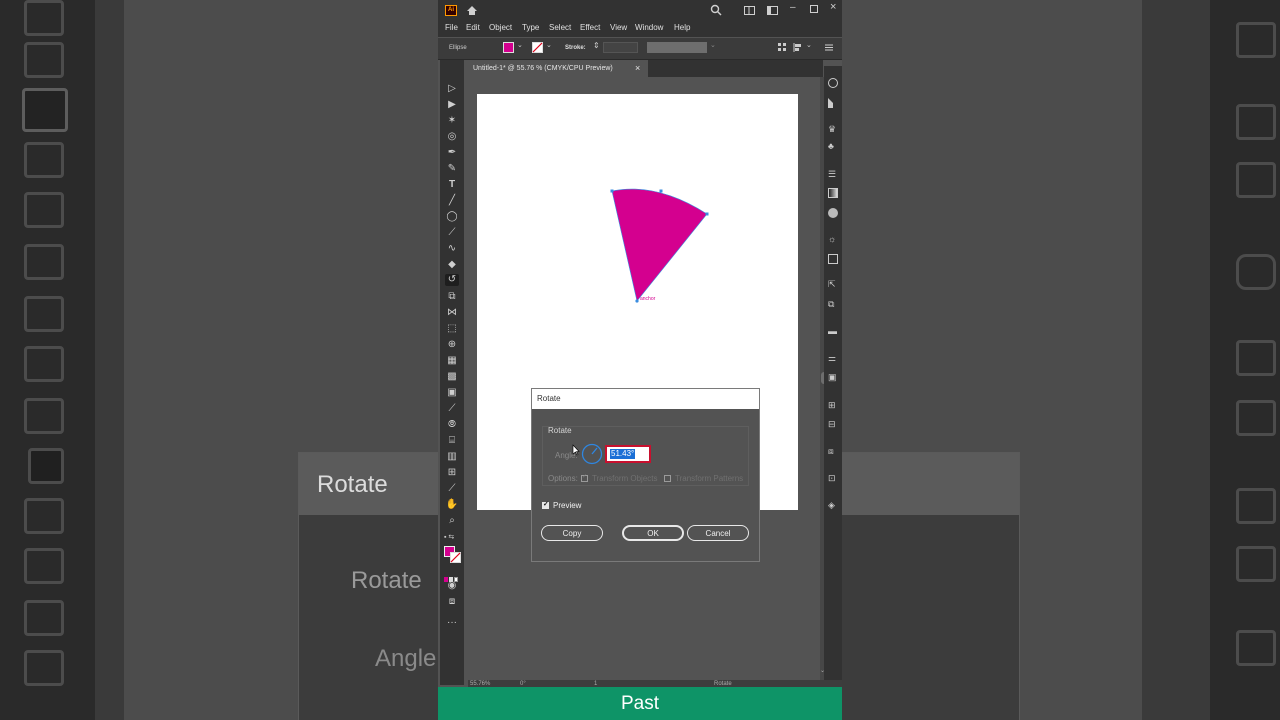 The image size is (1280, 720). I want to click on hand-tool-icon: ✋, so click(452, 505).